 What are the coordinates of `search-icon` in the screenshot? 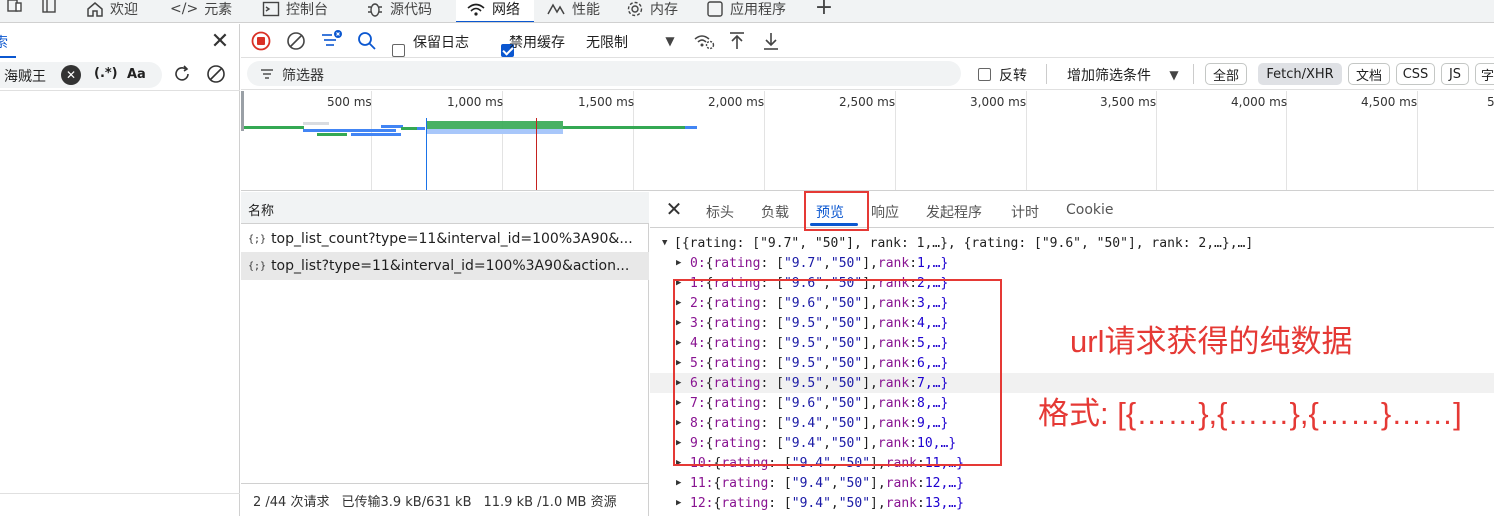 It's located at (367, 41).